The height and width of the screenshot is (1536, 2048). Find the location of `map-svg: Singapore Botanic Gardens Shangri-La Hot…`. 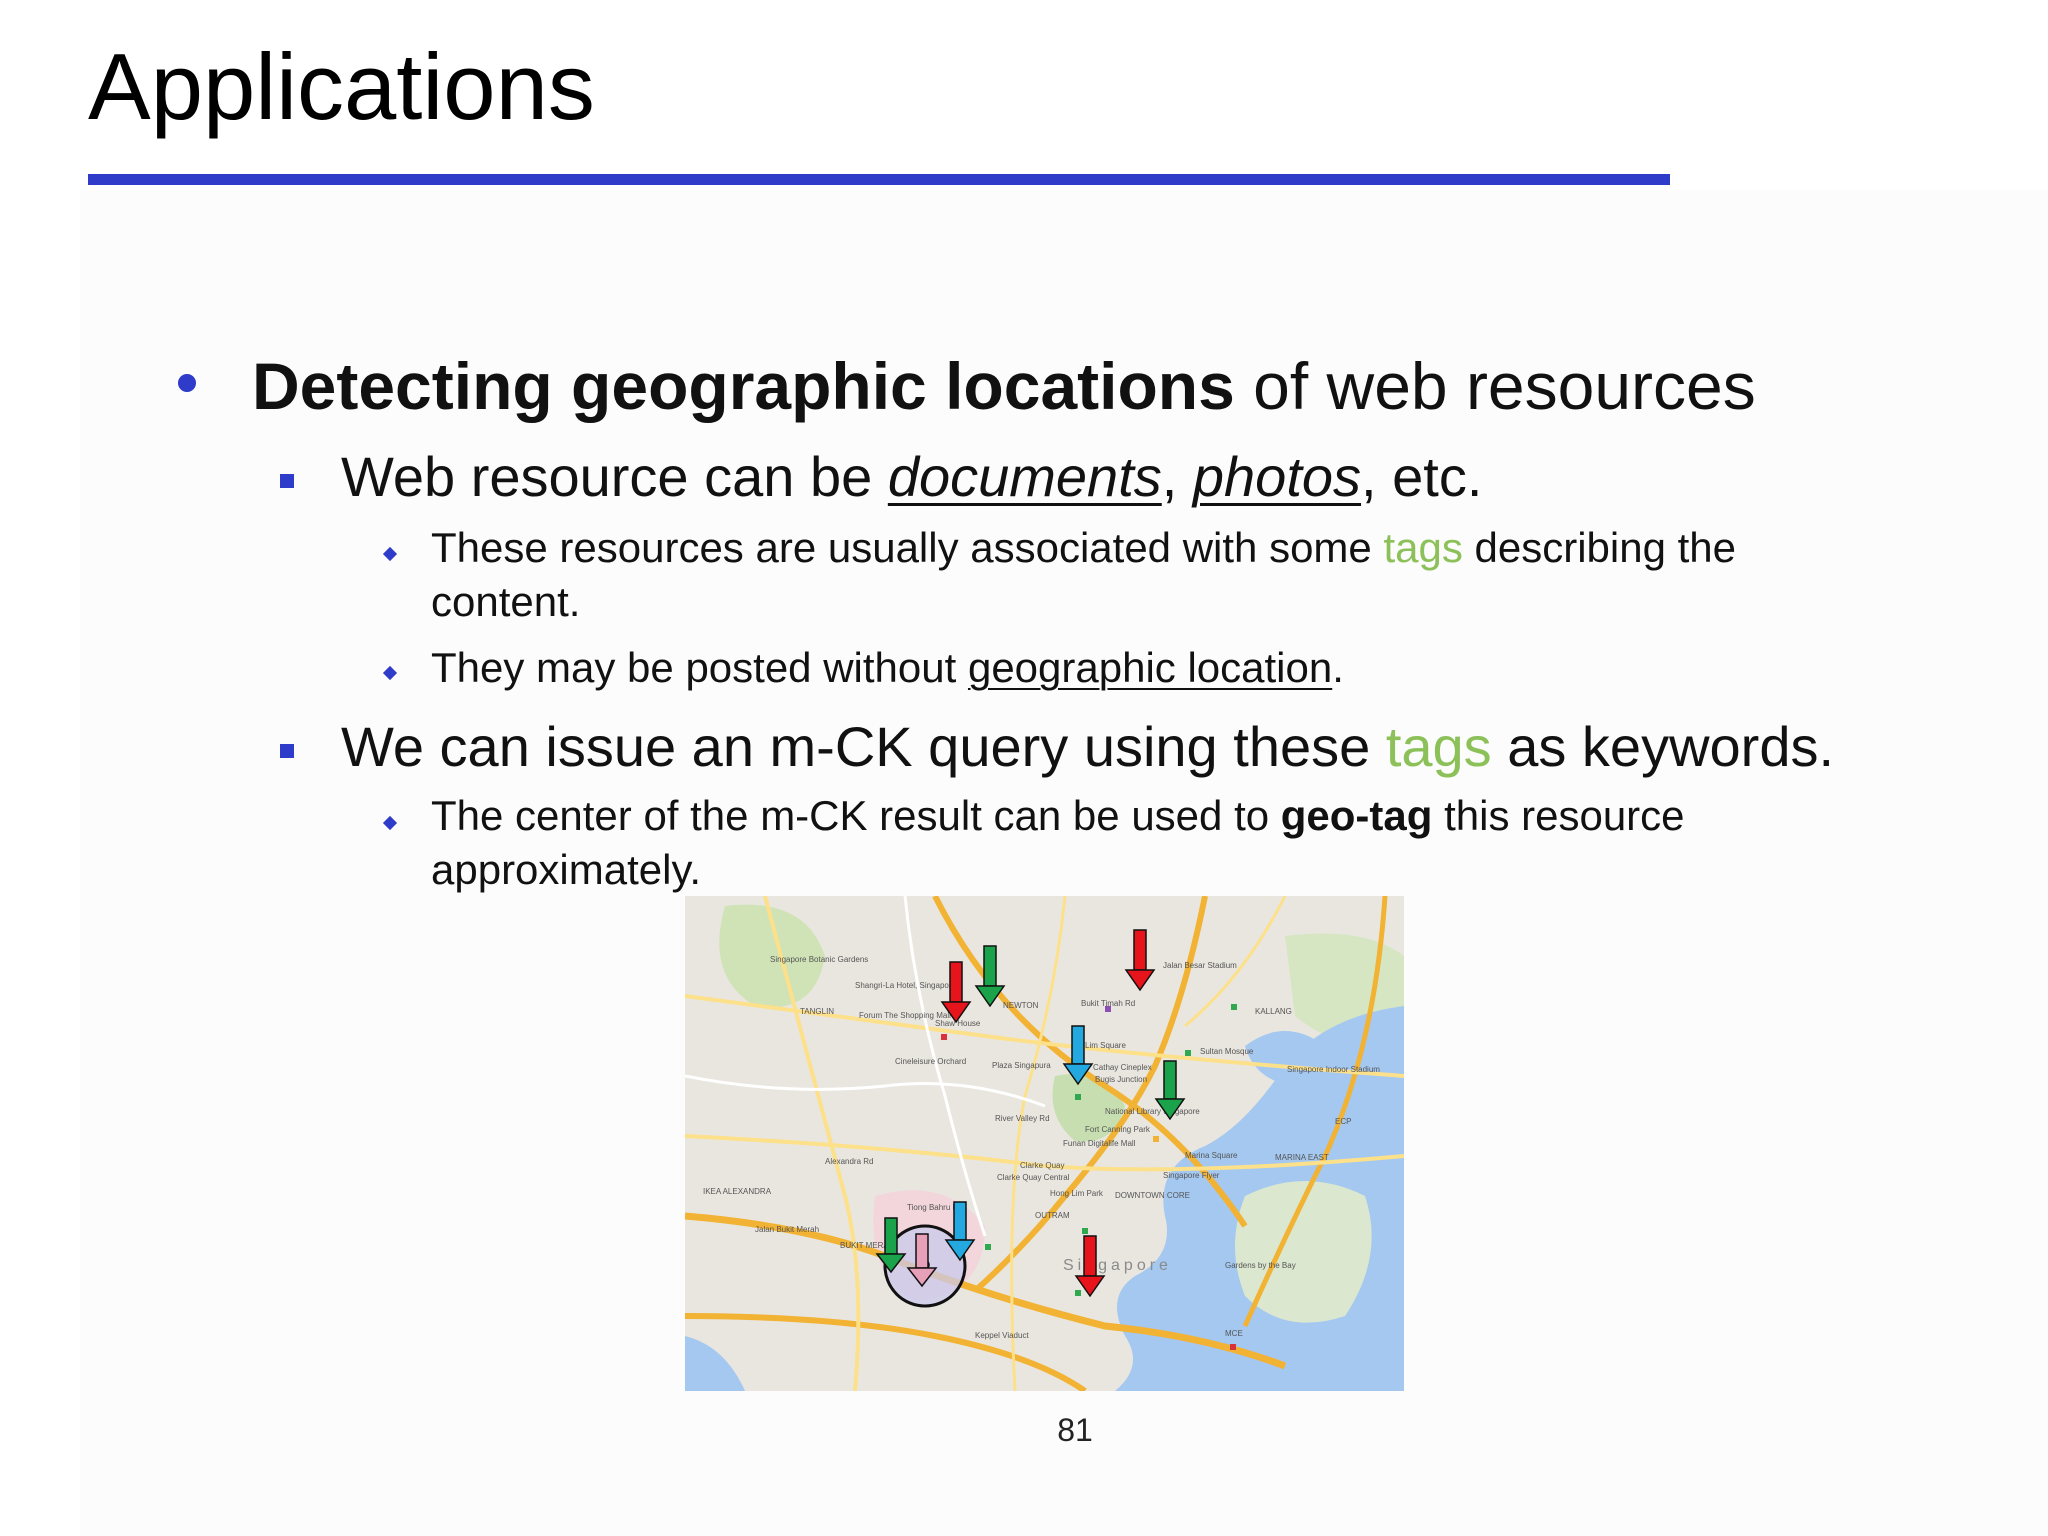

map-svg: Singapore Botanic Gardens Shangri-La Hot… is located at coordinates (1044, 1143).